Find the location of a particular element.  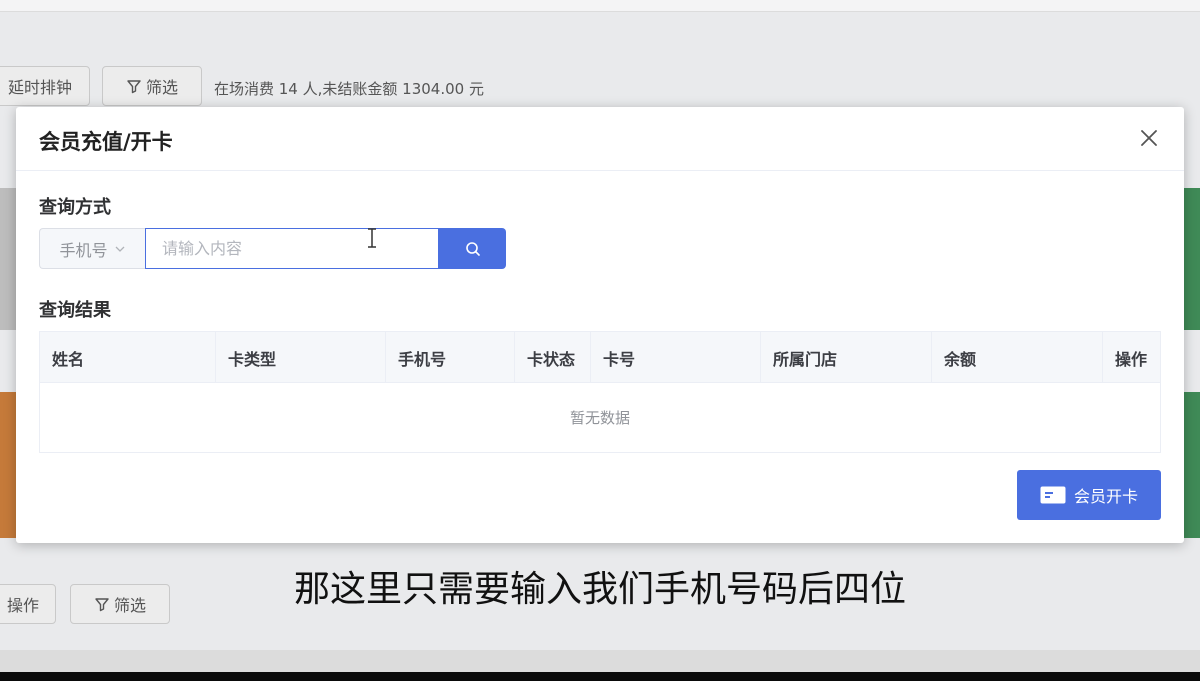

close-icon is located at coordinates (1149, 138).